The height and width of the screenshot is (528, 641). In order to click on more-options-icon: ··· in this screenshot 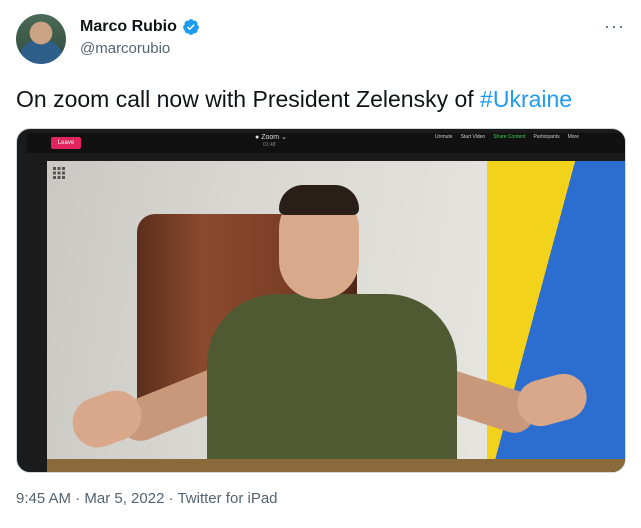, I will do `click(614, 26)`.